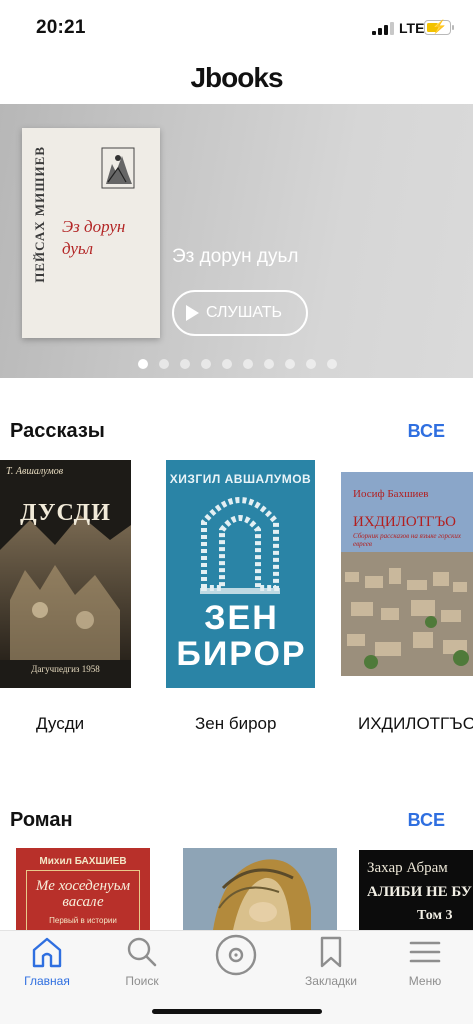 The width and height of the screenshot is (473, 1024). Describe the element at coordinates (237, 1011) in the screenshot. I see `home-indicator` at that location.